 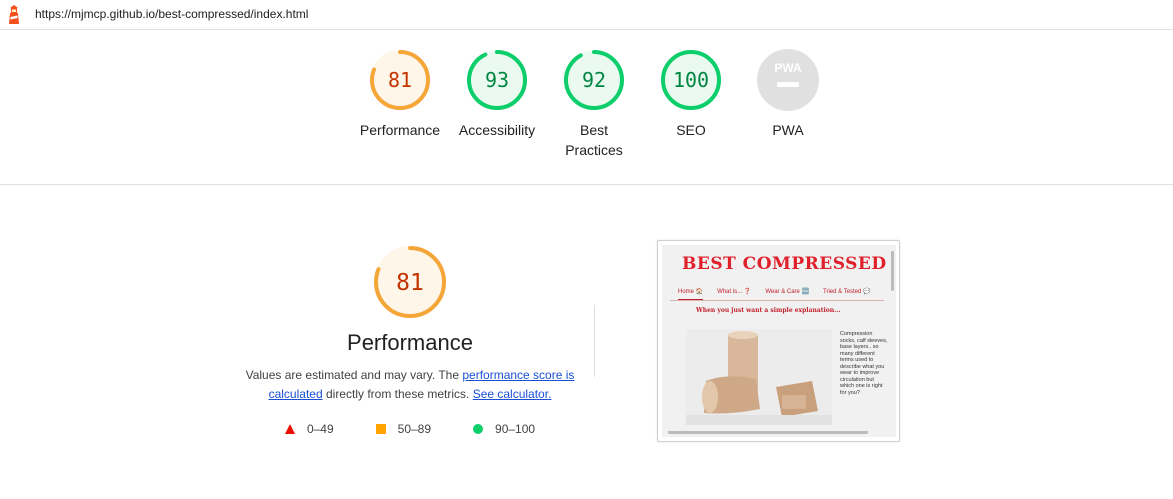 I want to click on gauge-ring: 92, so click(x=594, y=80).